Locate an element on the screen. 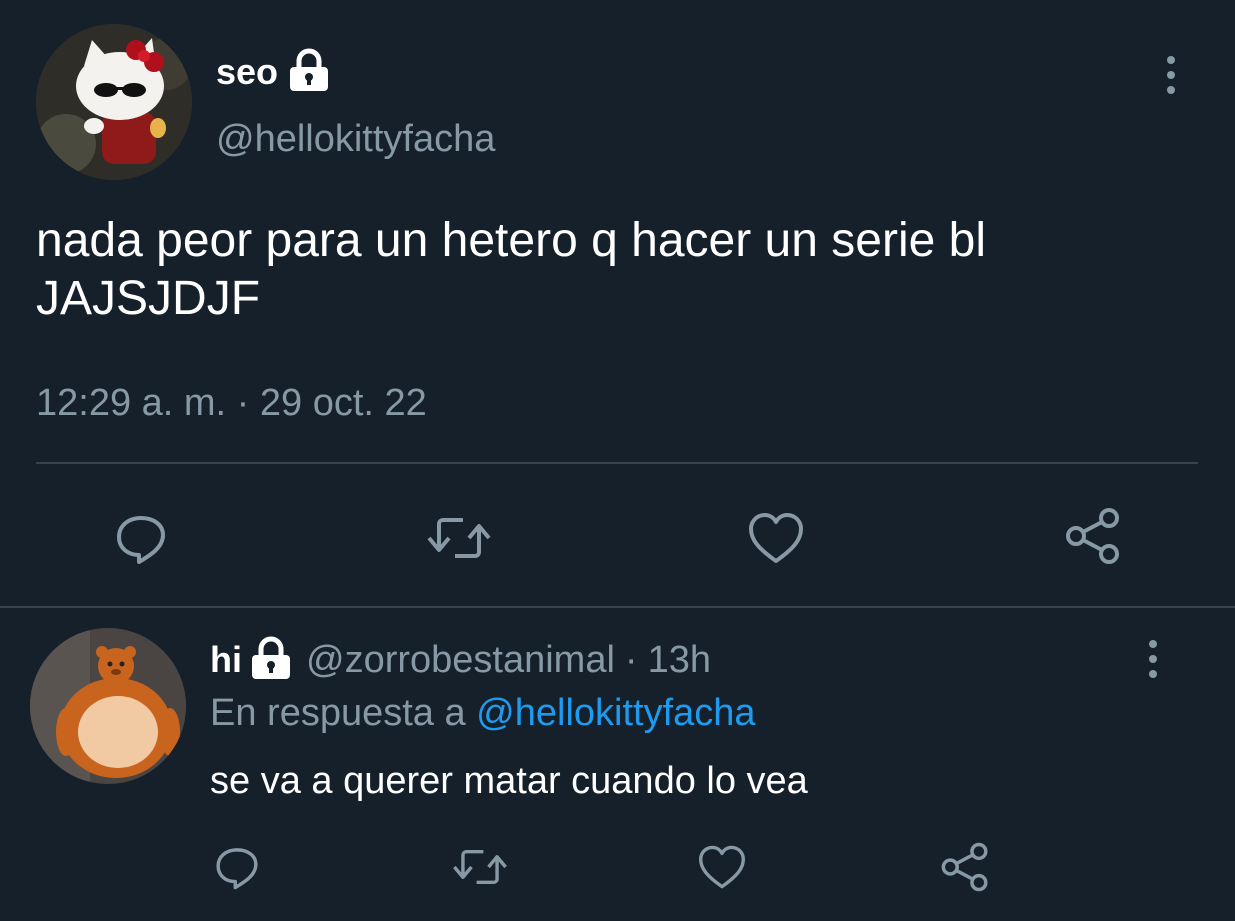  hello-kitty-icon is located at coordinates (114, 102).